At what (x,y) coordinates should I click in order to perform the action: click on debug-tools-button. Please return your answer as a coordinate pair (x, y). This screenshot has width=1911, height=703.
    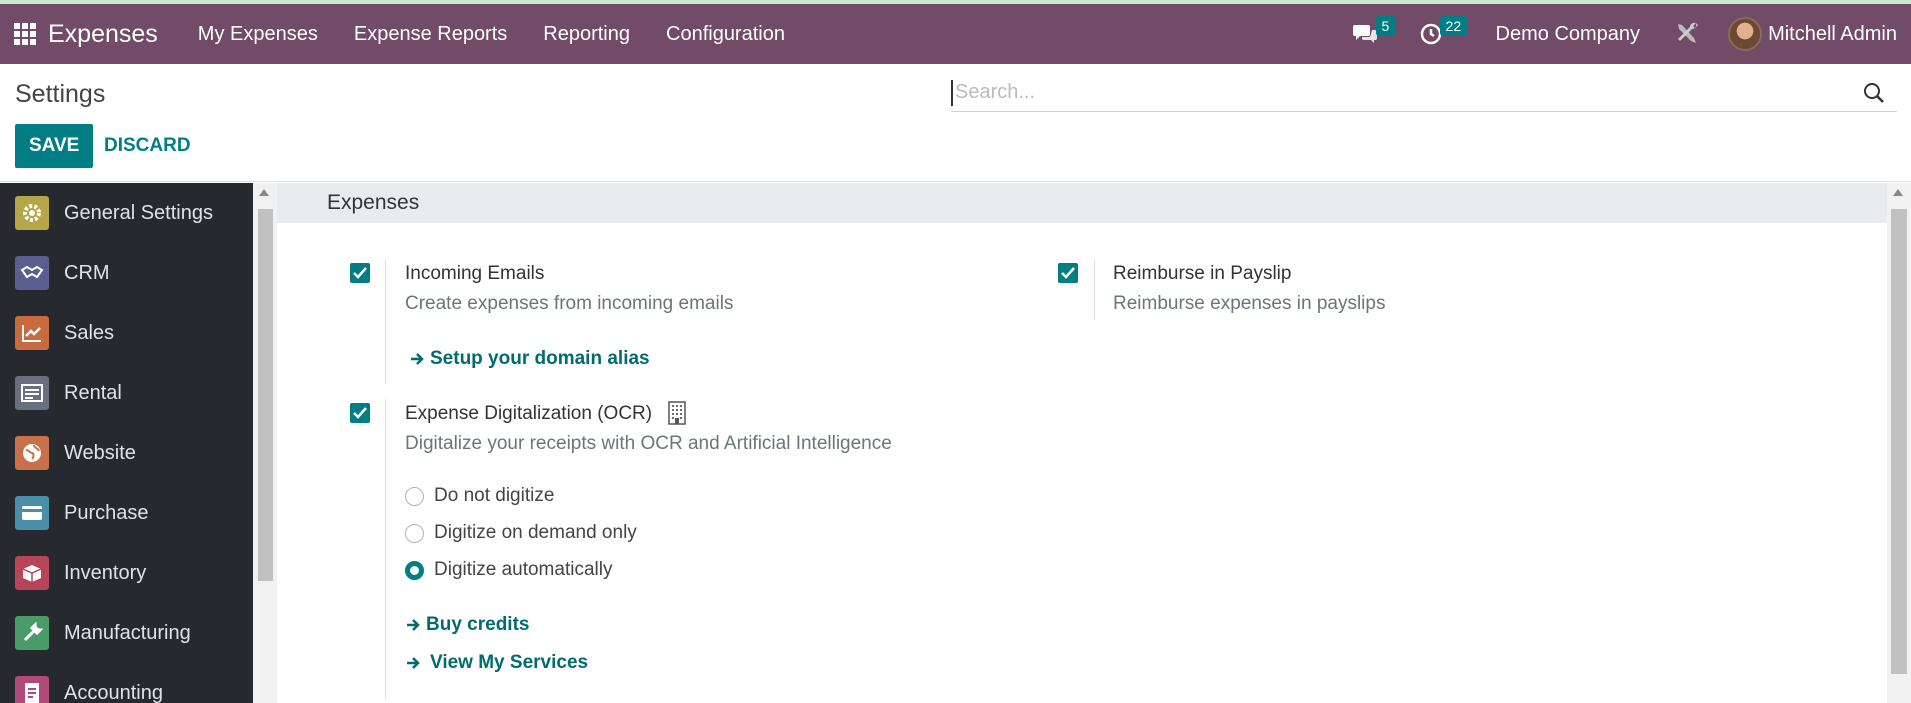
    Looking at the image, I should click on (1688, 34).